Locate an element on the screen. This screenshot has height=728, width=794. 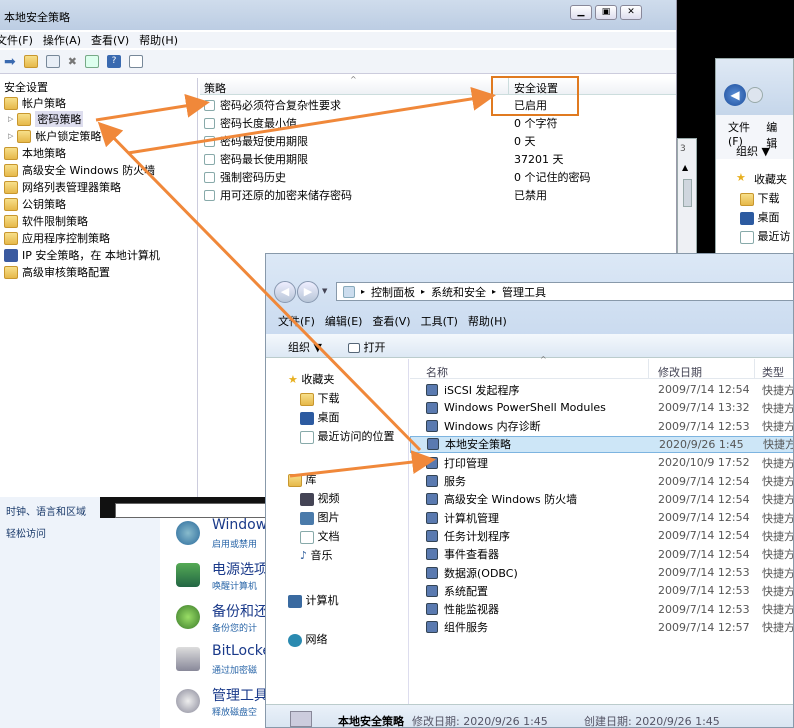
arrow-to-local-policy-file is located at coordinates (362, 464).